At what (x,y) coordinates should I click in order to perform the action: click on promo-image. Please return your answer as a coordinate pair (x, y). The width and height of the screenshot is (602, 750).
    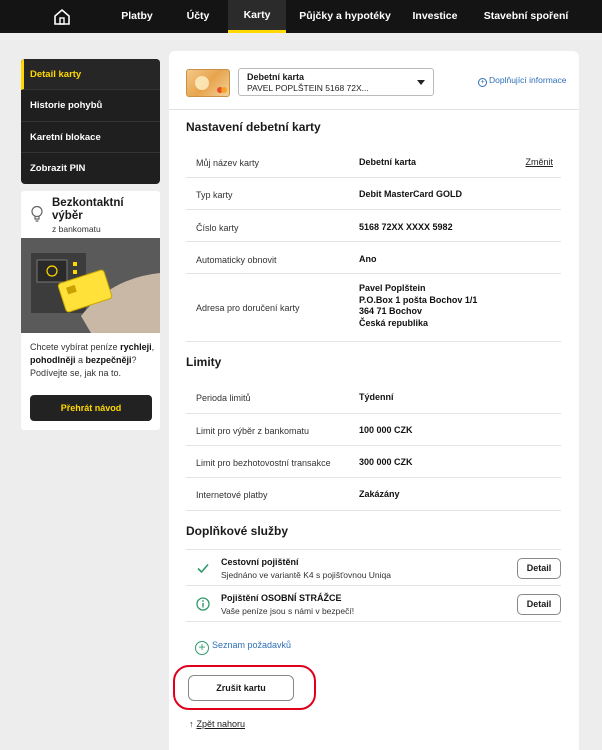
    Looking at the image, I should click on (90, 285).